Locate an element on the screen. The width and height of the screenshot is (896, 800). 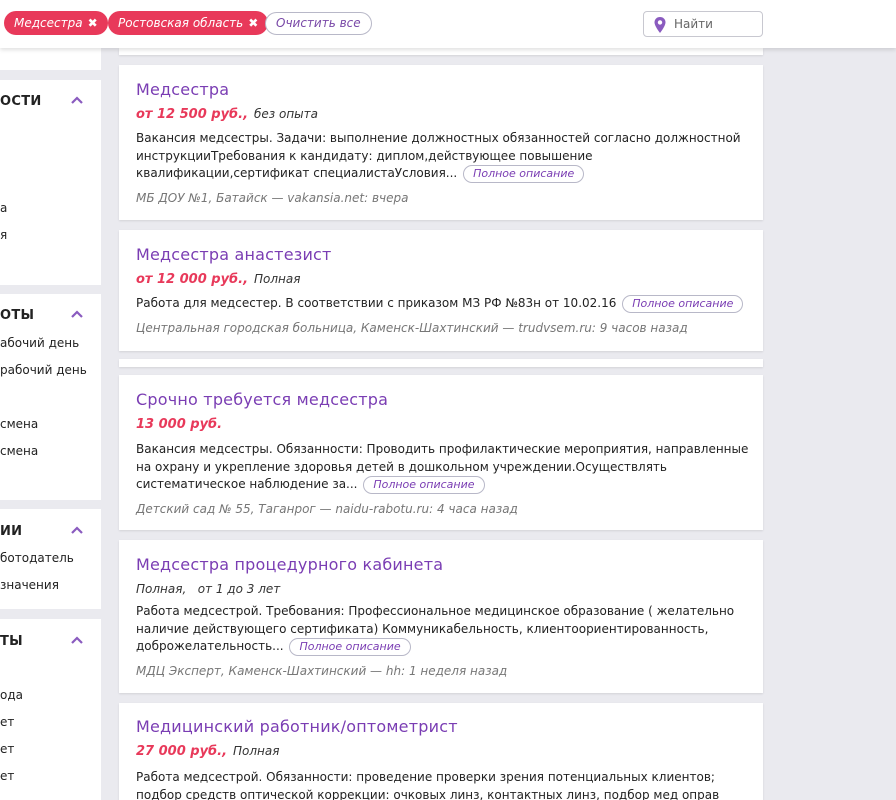
job-card-partial is located at coordinates (441, 51).